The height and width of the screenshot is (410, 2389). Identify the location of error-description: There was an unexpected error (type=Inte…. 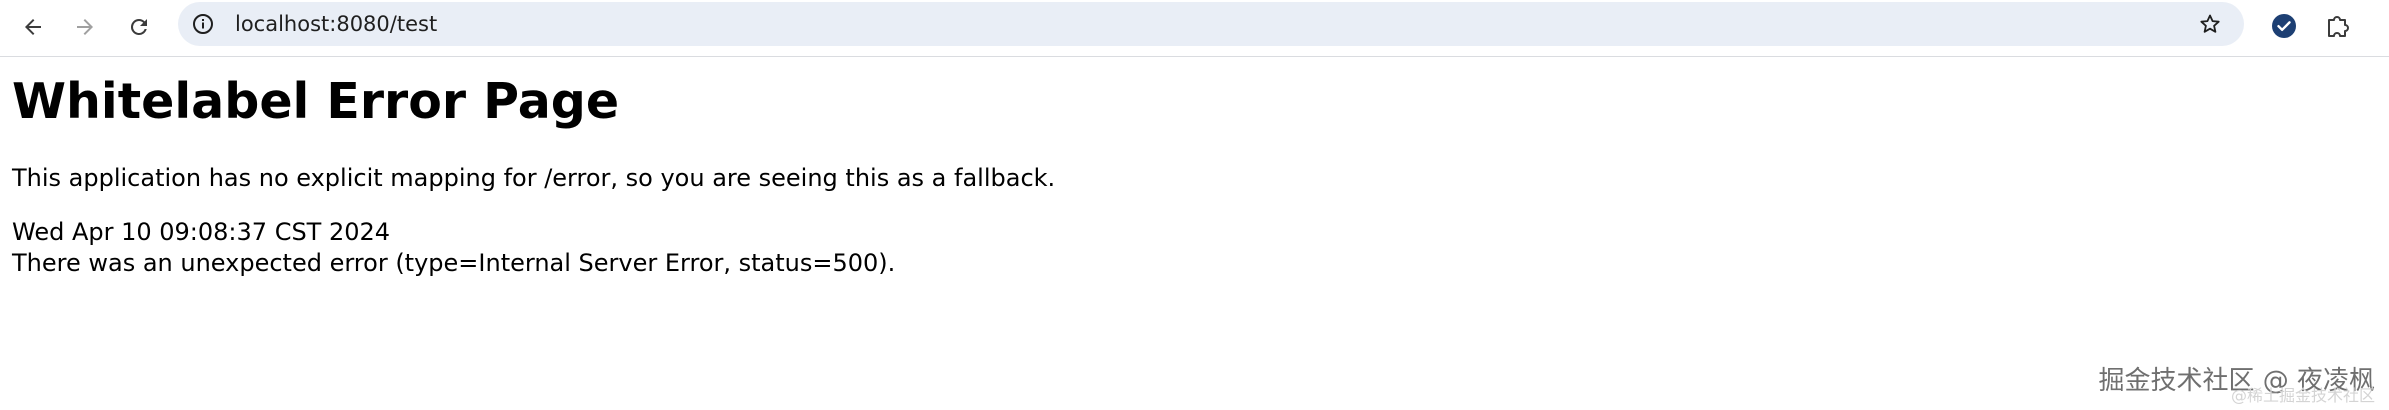
(454, 263).